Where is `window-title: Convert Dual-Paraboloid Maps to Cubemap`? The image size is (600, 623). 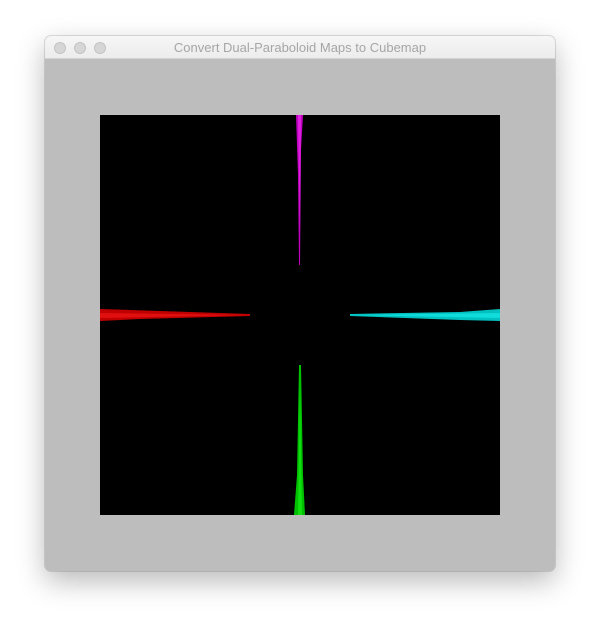
window-title: Convert Dual-Paraboloid Maps to Cubemap is located at coordinates (300, 47).